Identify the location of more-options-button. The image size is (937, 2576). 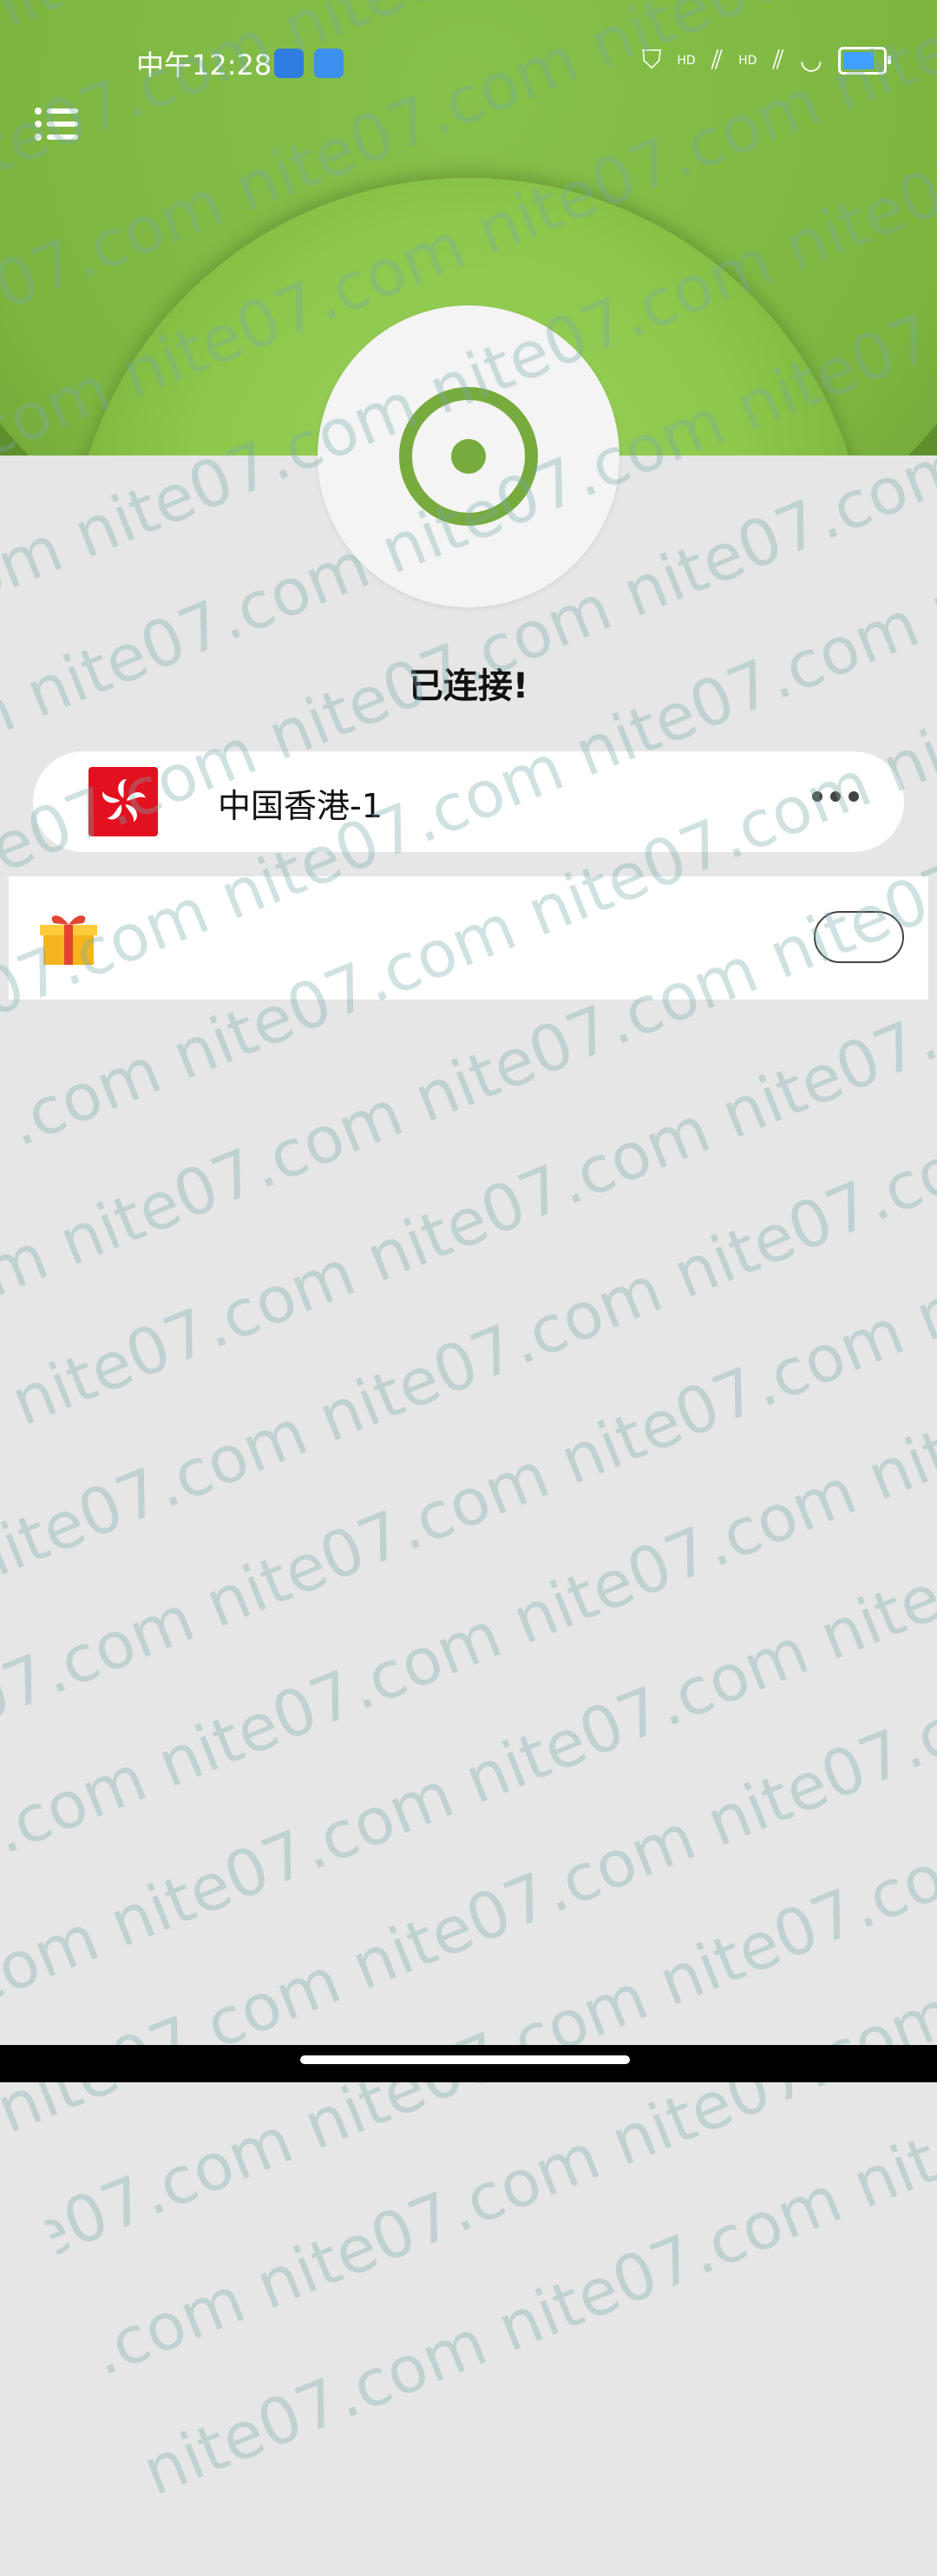
(835, 796).